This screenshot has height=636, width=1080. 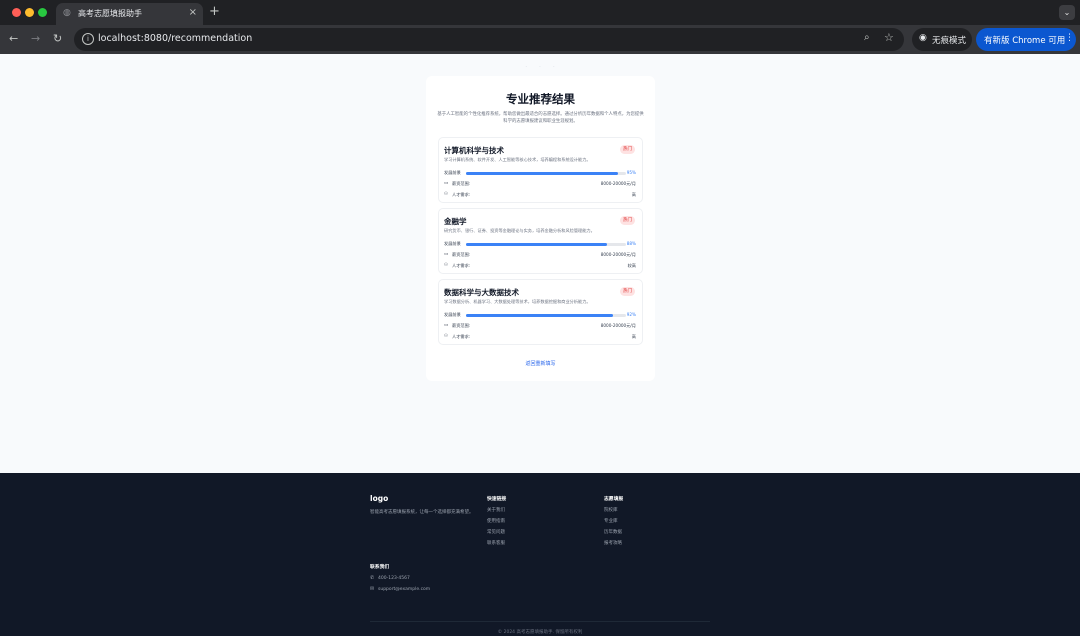 I want to click on major-name: 计算机科学与技术, so click(x=474, y=150).